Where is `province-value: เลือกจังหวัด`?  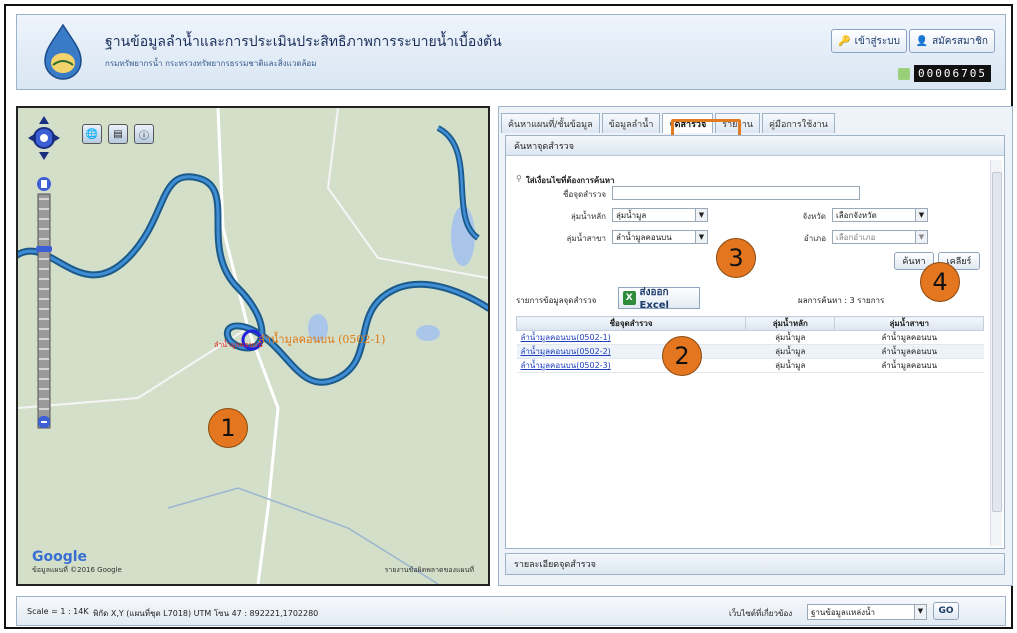
province-value: เลือกจังหวัด is located at coordinates (856, 215).